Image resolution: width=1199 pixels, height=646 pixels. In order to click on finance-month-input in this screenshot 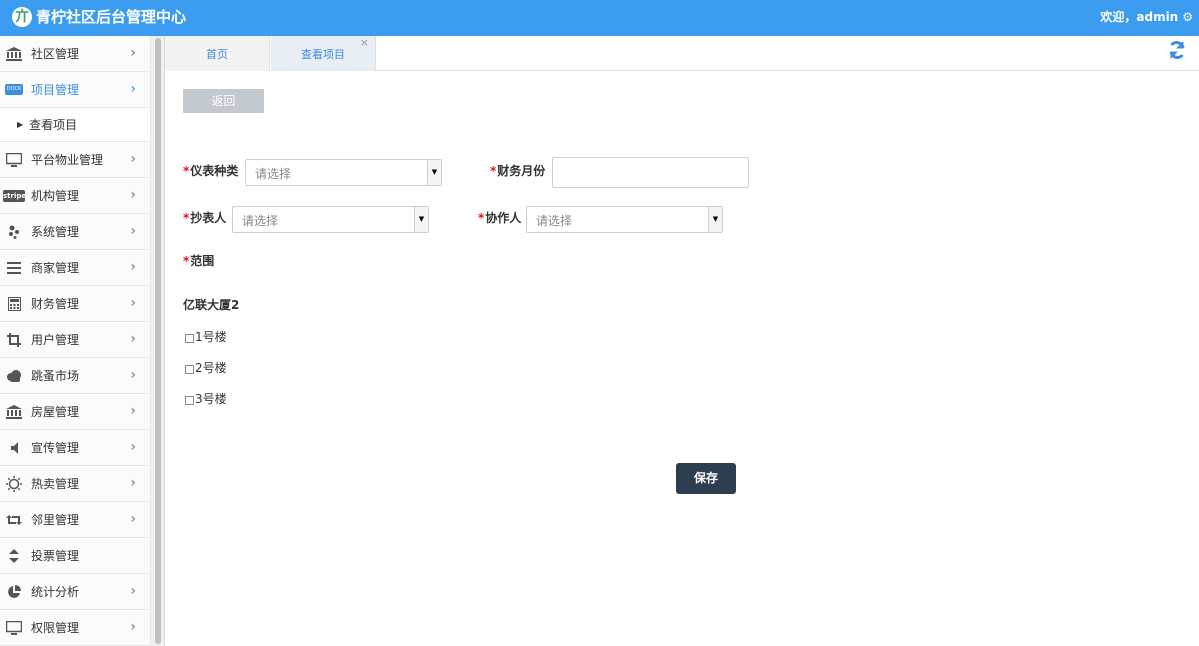, I will do `click(650, 172)`.